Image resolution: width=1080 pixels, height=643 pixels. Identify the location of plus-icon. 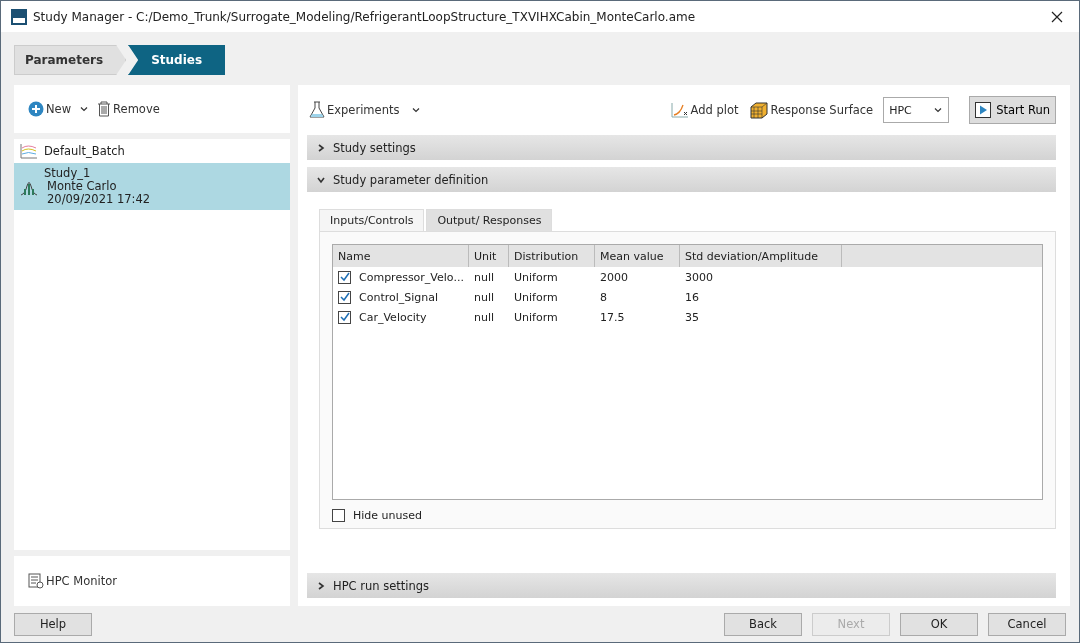
(36, 109).